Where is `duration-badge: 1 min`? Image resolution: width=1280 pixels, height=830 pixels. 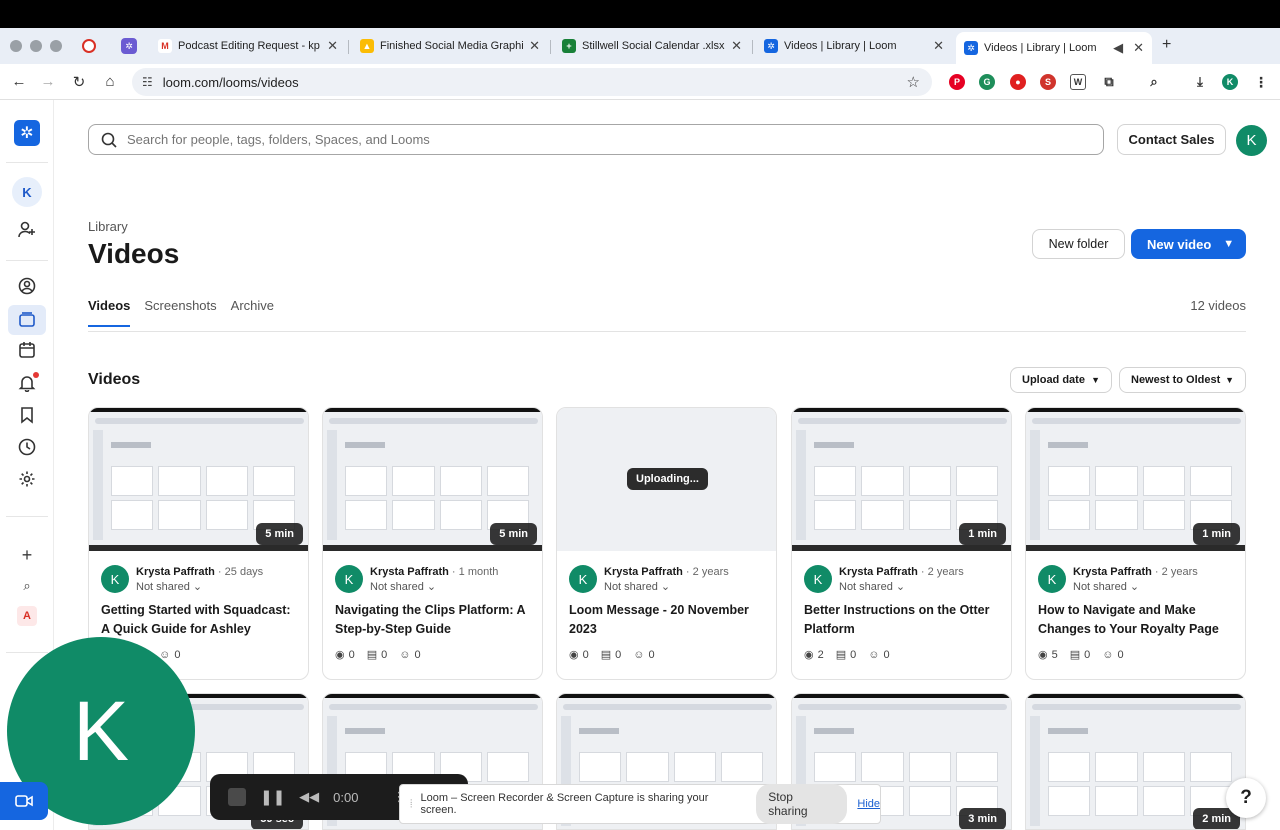
duration-badge: 1 min is located at coordinates (1216, 534).